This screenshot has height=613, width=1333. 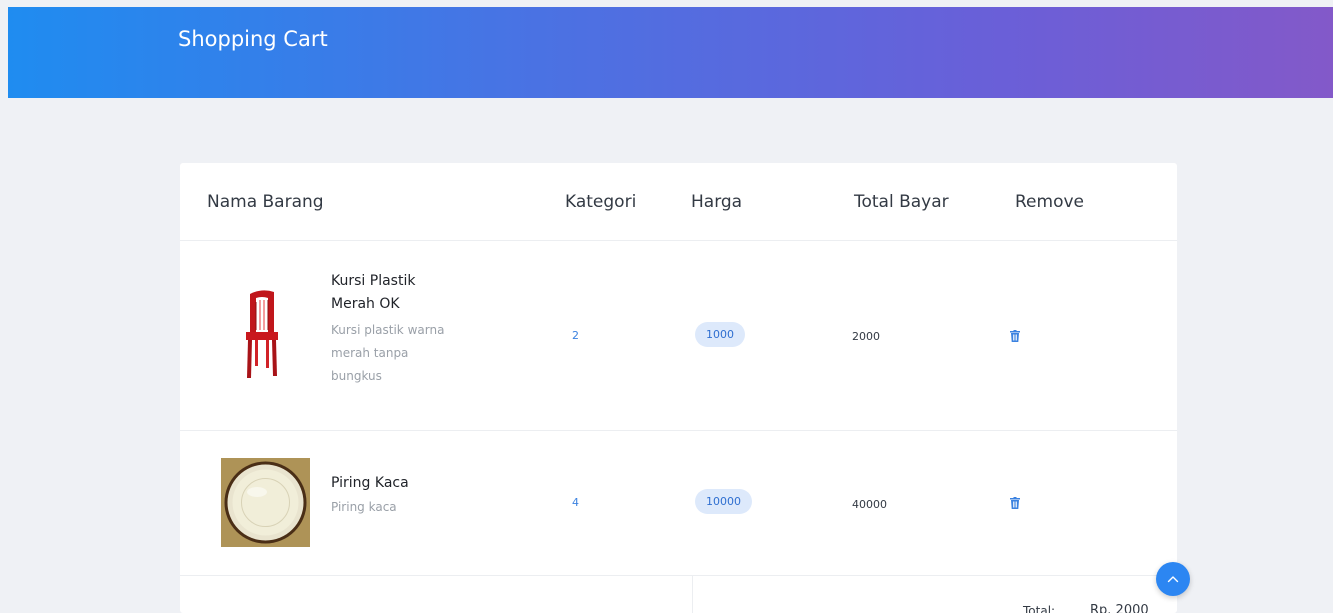 What do you see at coordinates (601, 202) in the screenshot?
I see `column-header-kategori: Kategori` at bounding box center [601, 202].